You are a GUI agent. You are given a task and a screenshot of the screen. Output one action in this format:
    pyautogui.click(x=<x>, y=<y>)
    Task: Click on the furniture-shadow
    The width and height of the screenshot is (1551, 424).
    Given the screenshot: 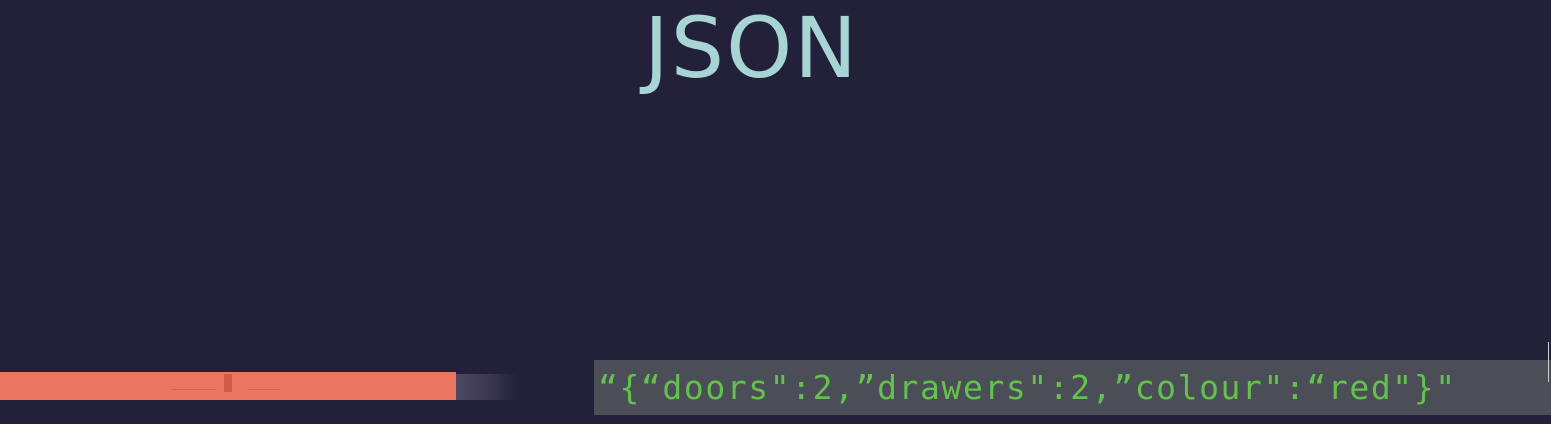 What is the action you would take?
    pyautogui.click(x=487, y=387)
    